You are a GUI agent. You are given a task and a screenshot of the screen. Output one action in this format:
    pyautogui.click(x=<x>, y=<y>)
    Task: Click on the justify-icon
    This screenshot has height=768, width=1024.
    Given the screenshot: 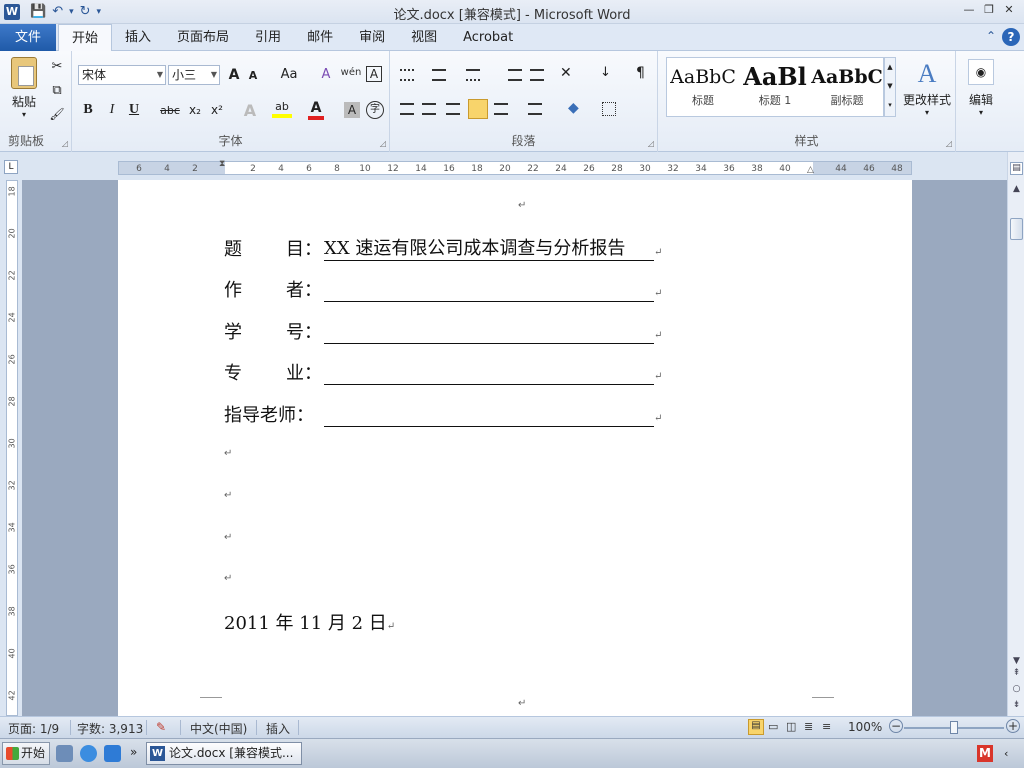 What is the action you would take?
    pyautogui.click(x=478, y=109)
    